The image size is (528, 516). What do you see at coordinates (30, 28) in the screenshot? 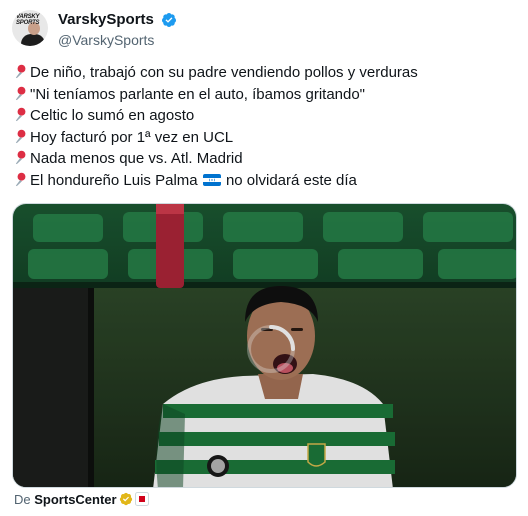
I see `avatar: VARSKY SPORTS` at bounding box center [30, 28].